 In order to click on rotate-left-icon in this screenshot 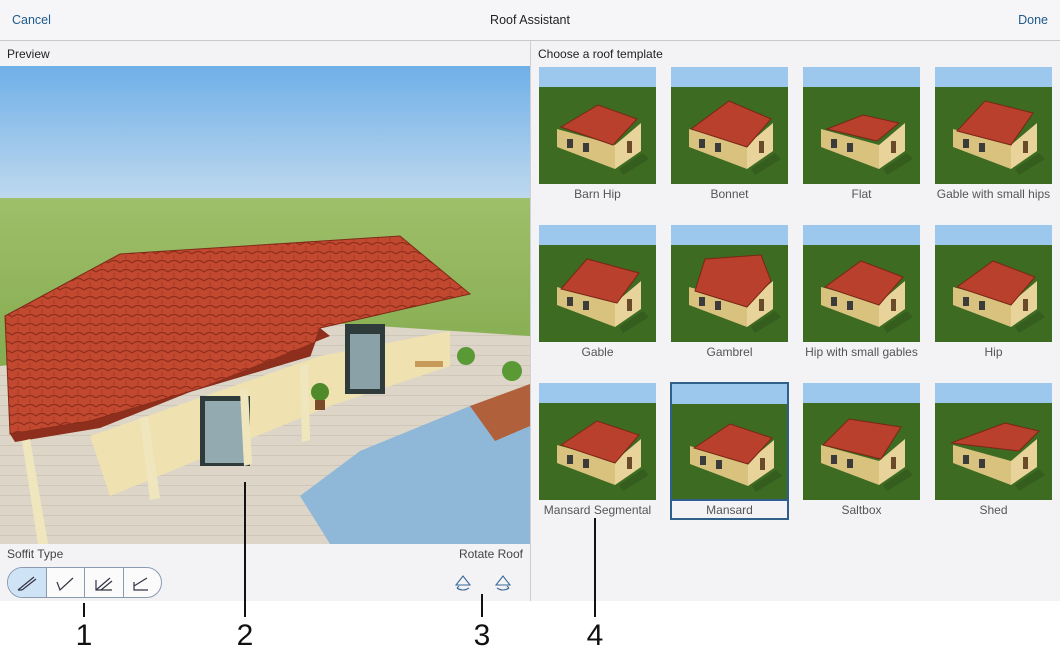, I will do `click(463, 583)`.